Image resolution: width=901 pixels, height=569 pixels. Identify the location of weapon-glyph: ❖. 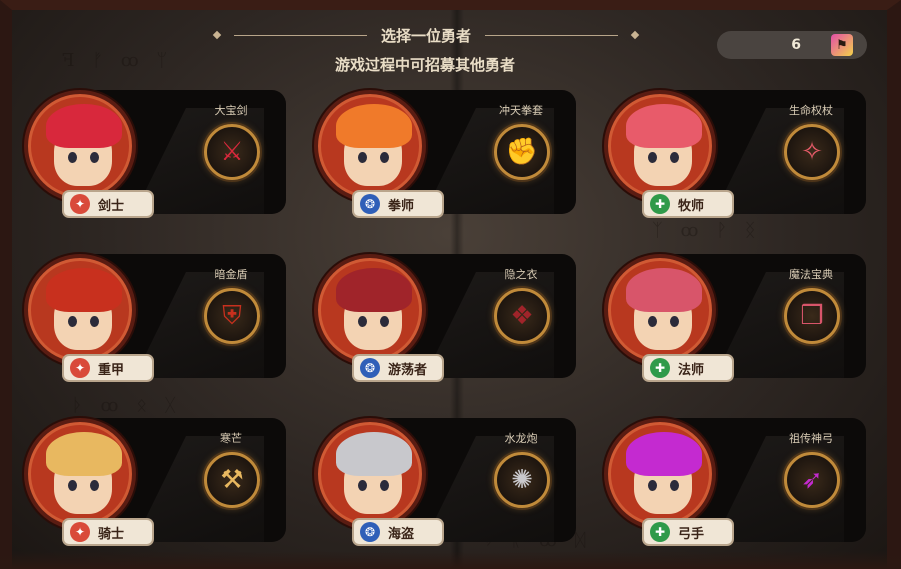
(522, 316).